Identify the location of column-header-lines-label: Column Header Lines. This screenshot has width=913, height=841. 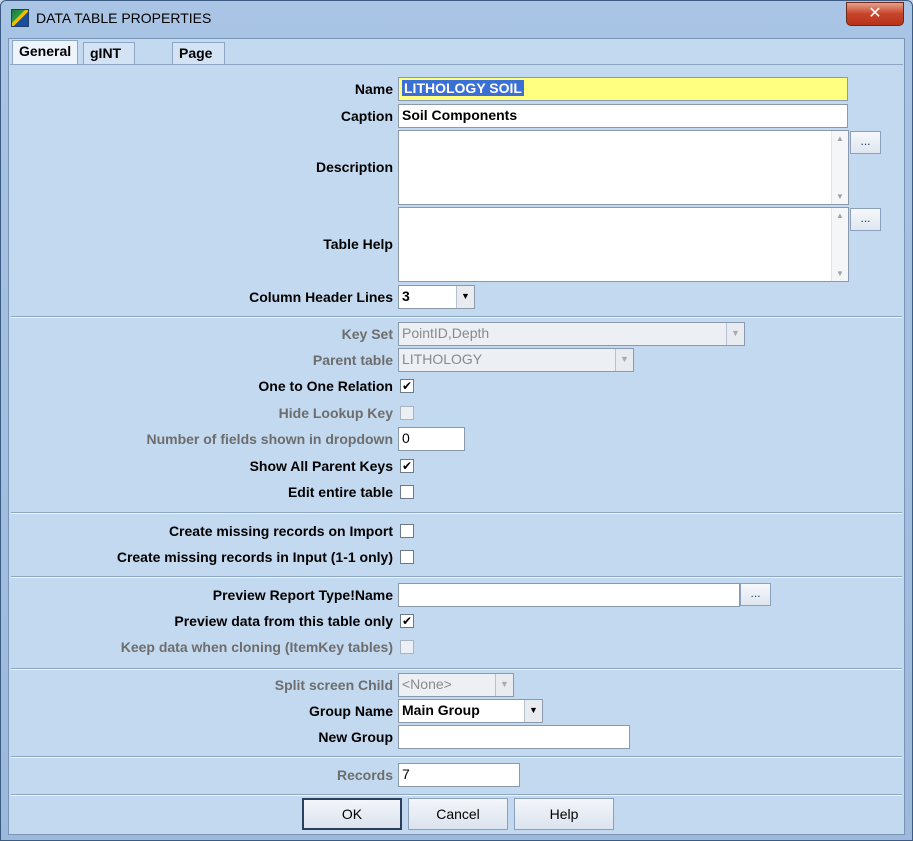
(321, 297).